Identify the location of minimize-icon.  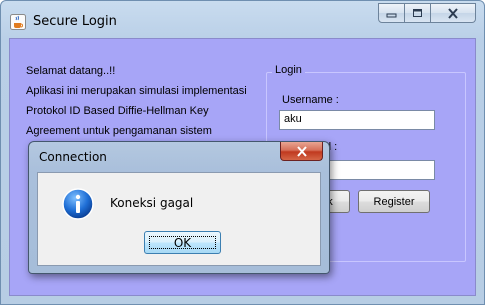
(391, 15).